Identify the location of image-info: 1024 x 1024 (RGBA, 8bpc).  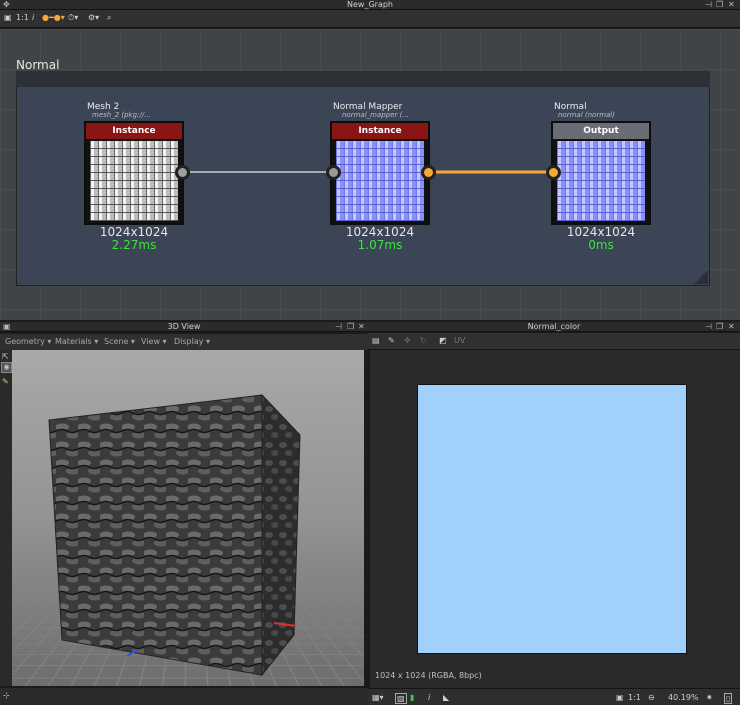
(428, 675).